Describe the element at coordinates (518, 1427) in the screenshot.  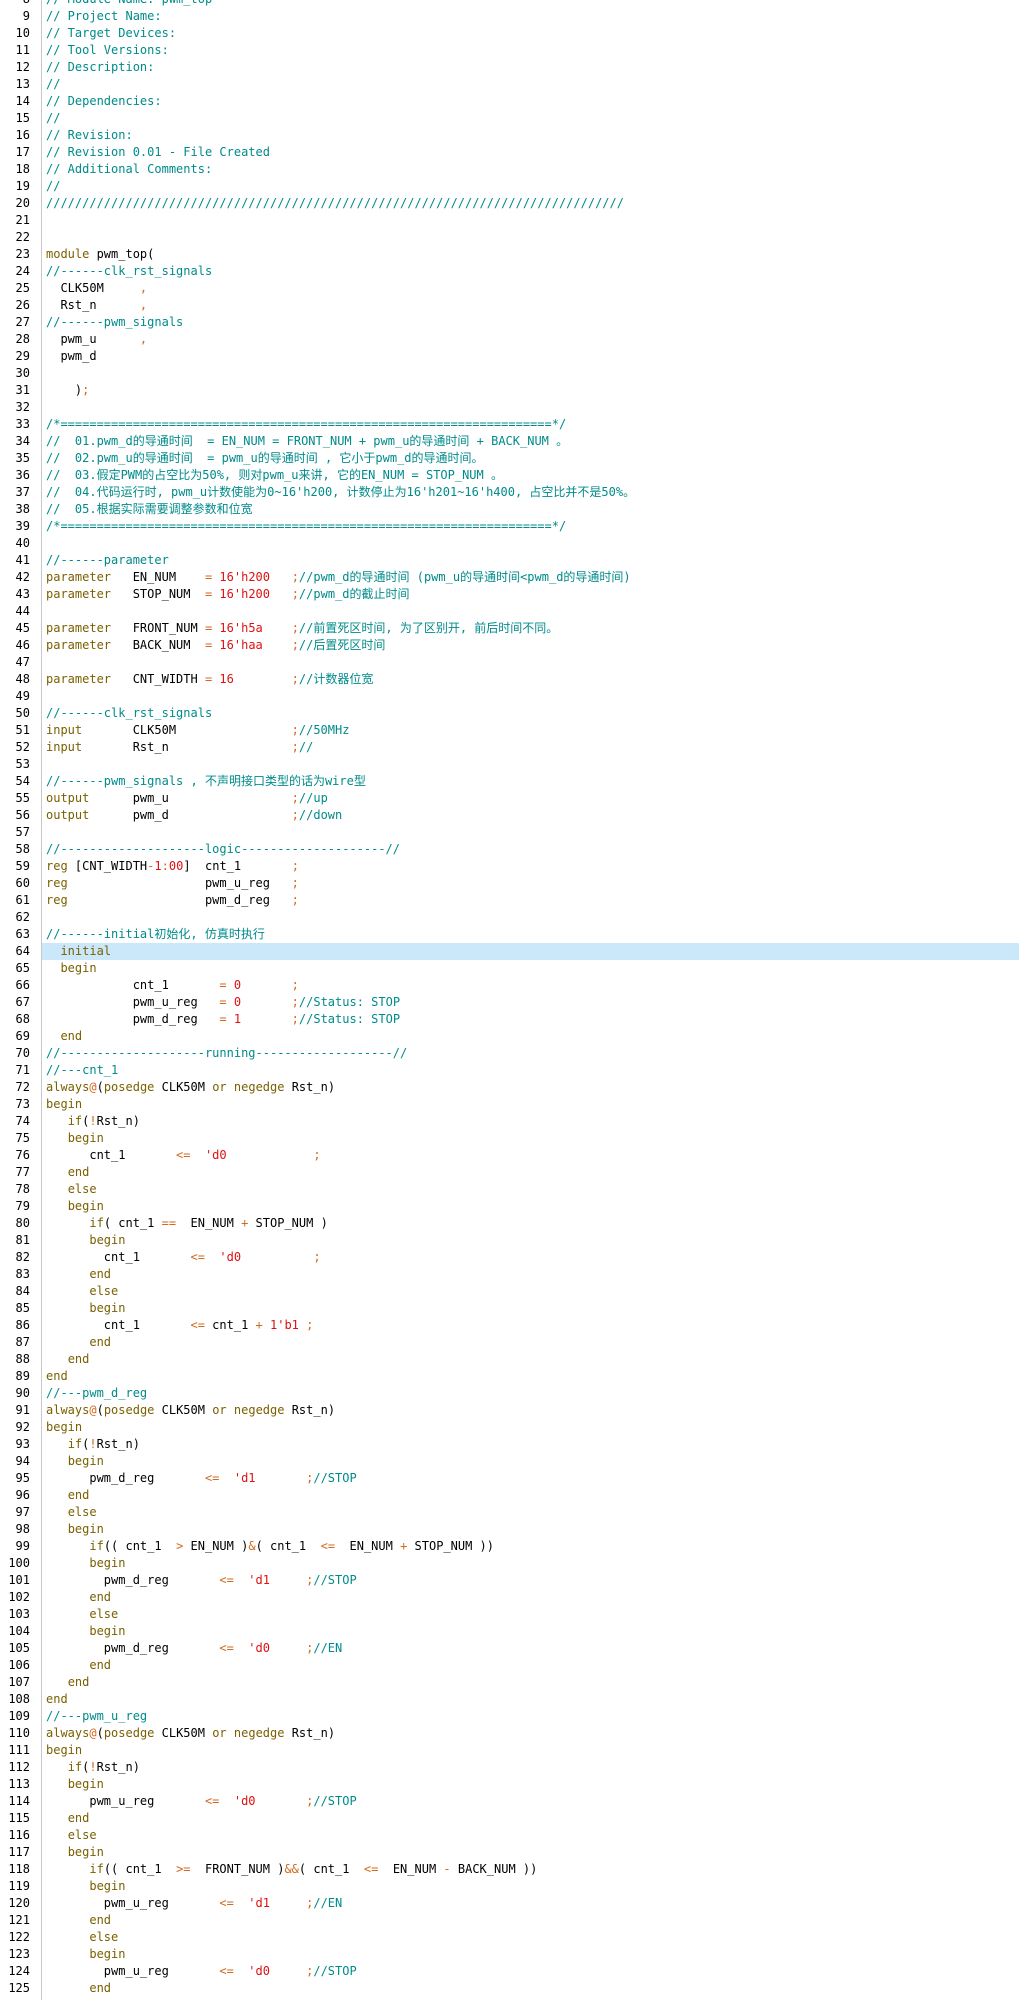
I see `code-line: 92 begin` at that location.